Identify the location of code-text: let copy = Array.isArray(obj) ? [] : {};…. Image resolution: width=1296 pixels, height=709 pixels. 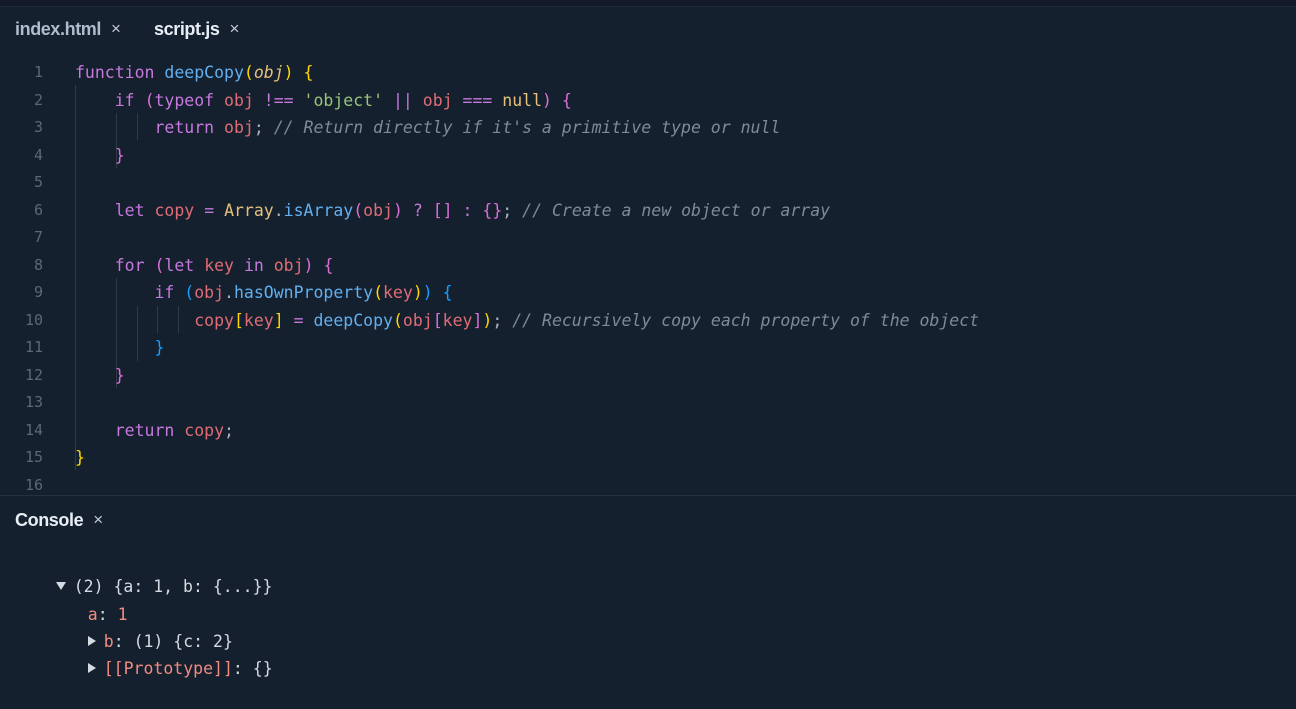
(452, 211).